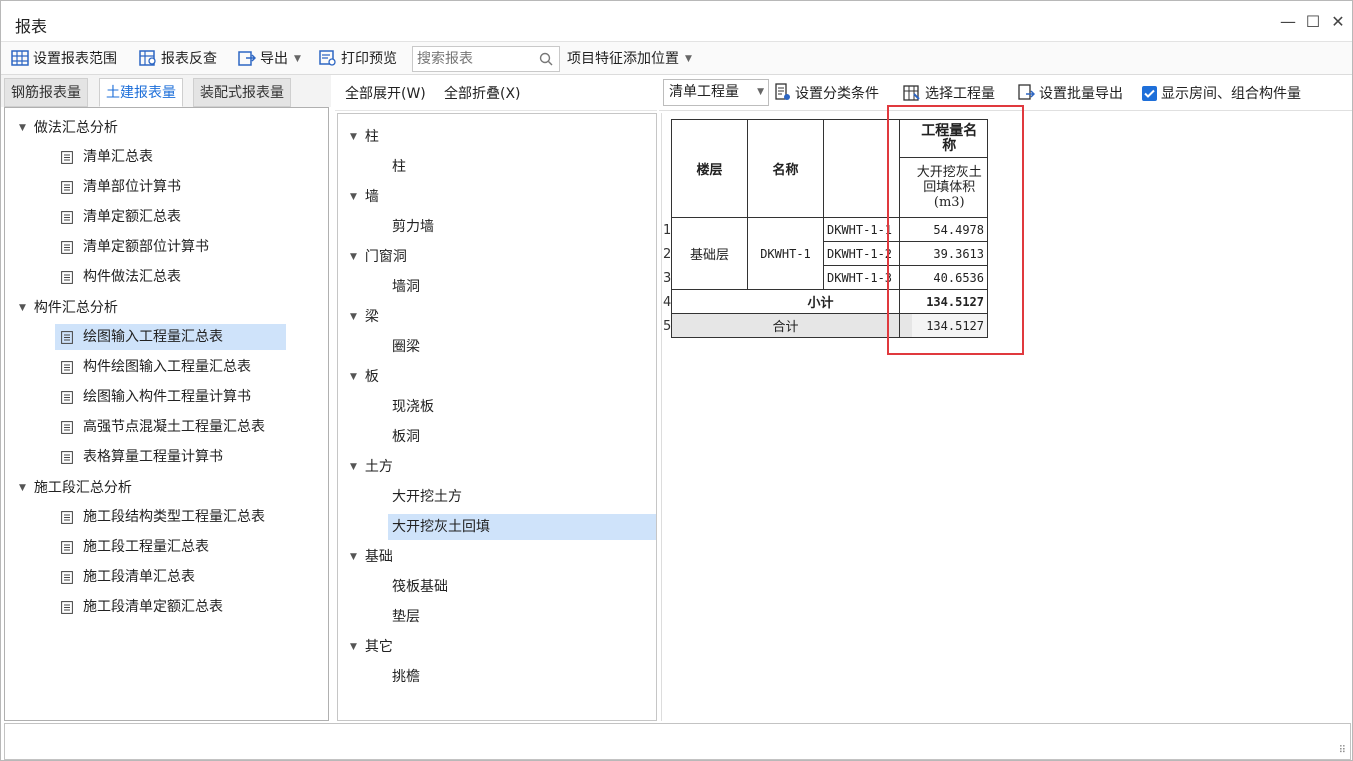  Describe the element at coordinates (1221, 94) in the screenshot. I see `show-rooms-checkbox: 显示房间、组合构件量` at that location.